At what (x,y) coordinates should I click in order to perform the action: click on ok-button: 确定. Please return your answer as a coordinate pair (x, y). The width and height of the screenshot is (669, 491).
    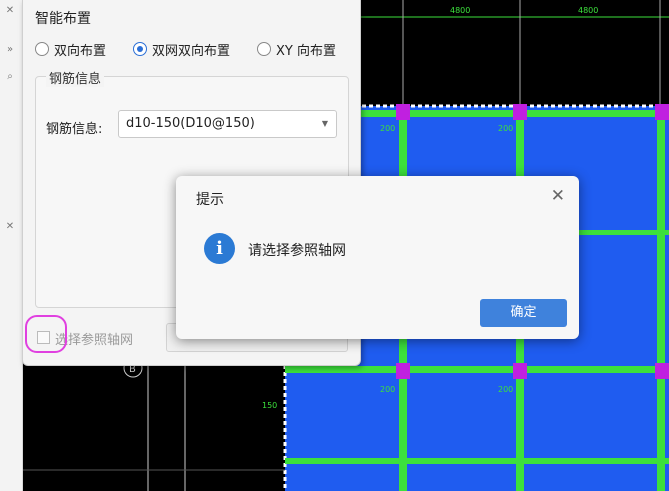
    Looking at the image, I should click on (523, 313).